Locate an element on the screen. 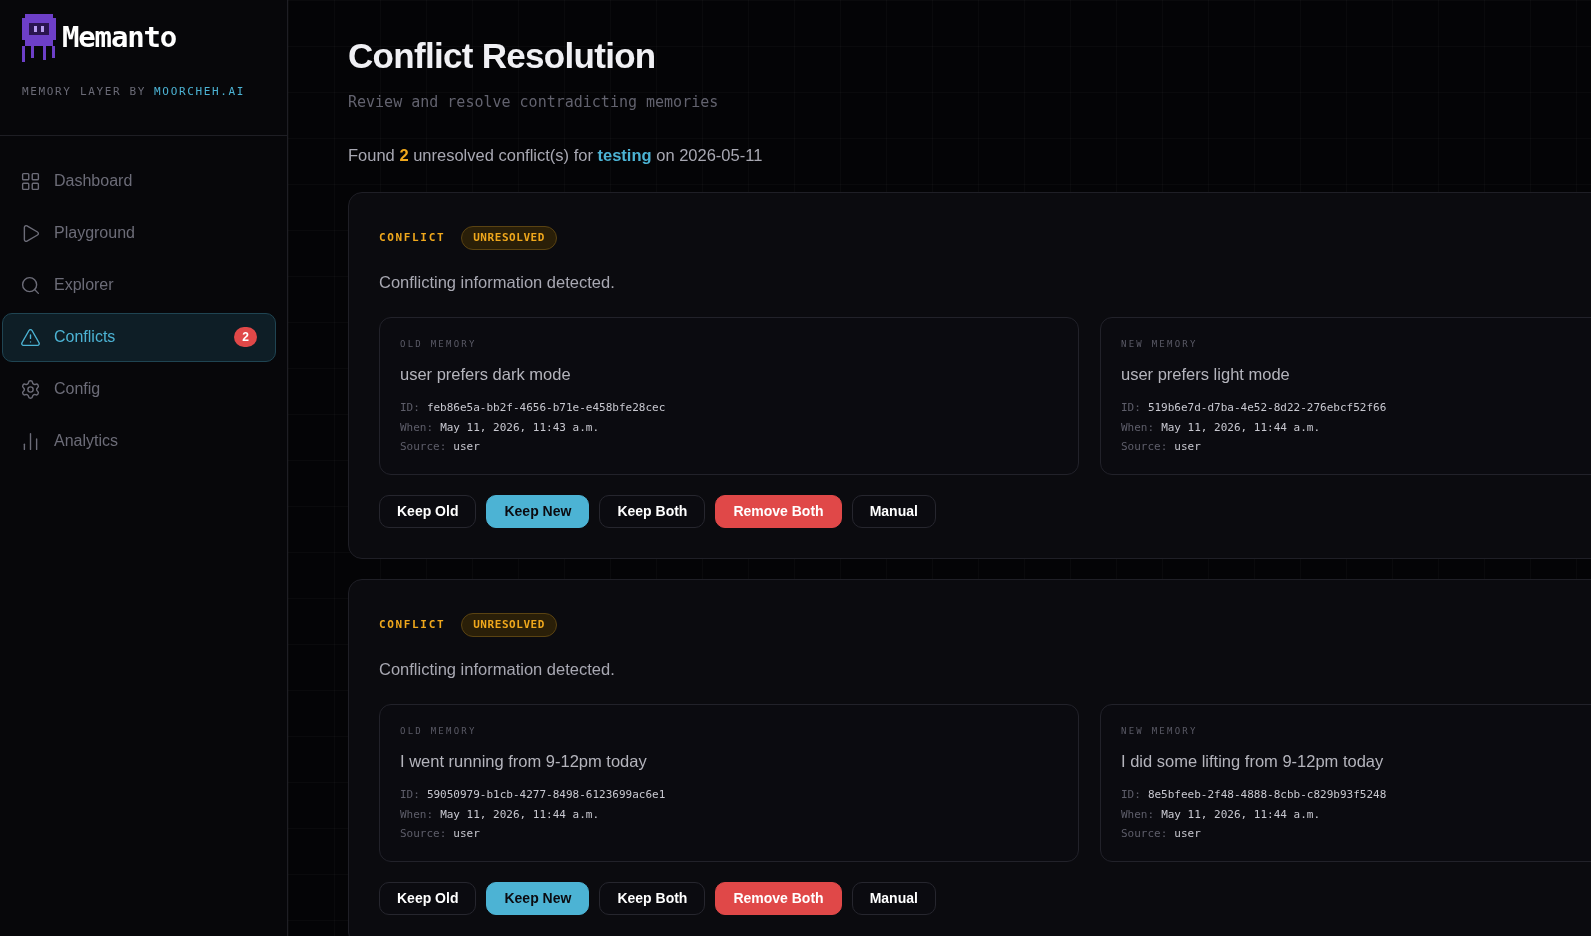 This screenshot has width=1591, height=936. nav-item: Playground is located at coordinates (139, 233).